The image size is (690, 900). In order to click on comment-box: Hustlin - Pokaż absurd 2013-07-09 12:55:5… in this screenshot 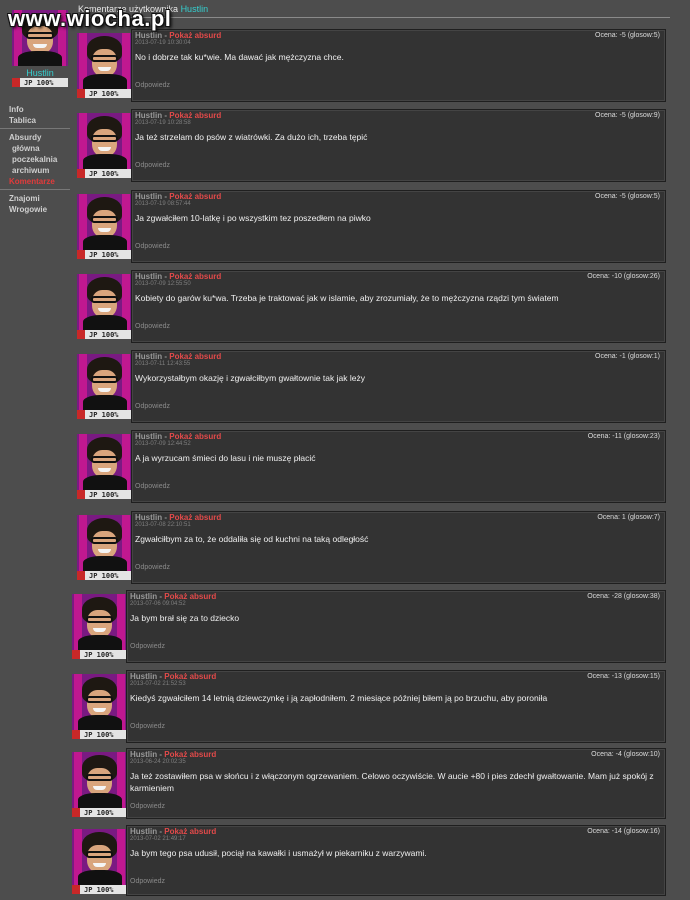, I will do `click(398, 306)`.